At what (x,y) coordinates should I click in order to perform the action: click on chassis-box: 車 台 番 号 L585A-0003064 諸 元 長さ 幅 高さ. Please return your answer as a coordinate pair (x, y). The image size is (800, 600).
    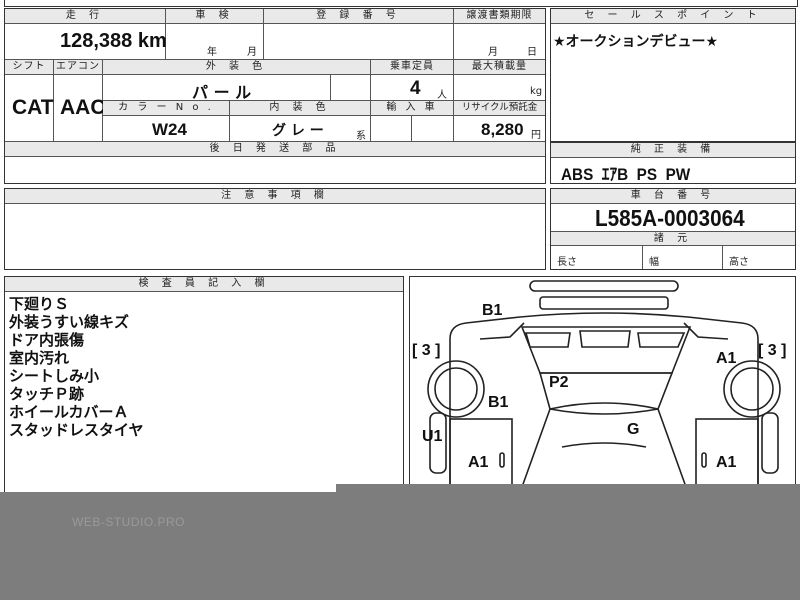
    Looking at the image, I should click on (673, 229).